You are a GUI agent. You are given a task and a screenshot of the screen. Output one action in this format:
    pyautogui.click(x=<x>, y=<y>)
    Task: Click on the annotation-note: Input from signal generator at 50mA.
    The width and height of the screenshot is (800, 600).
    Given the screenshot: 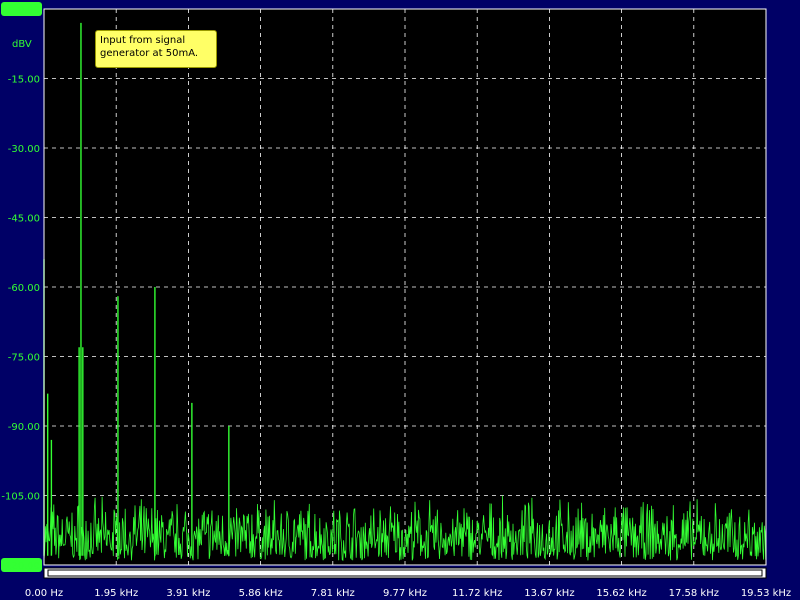 What is the action you would take?
    pyautogui.click(x=156, y=49)
    